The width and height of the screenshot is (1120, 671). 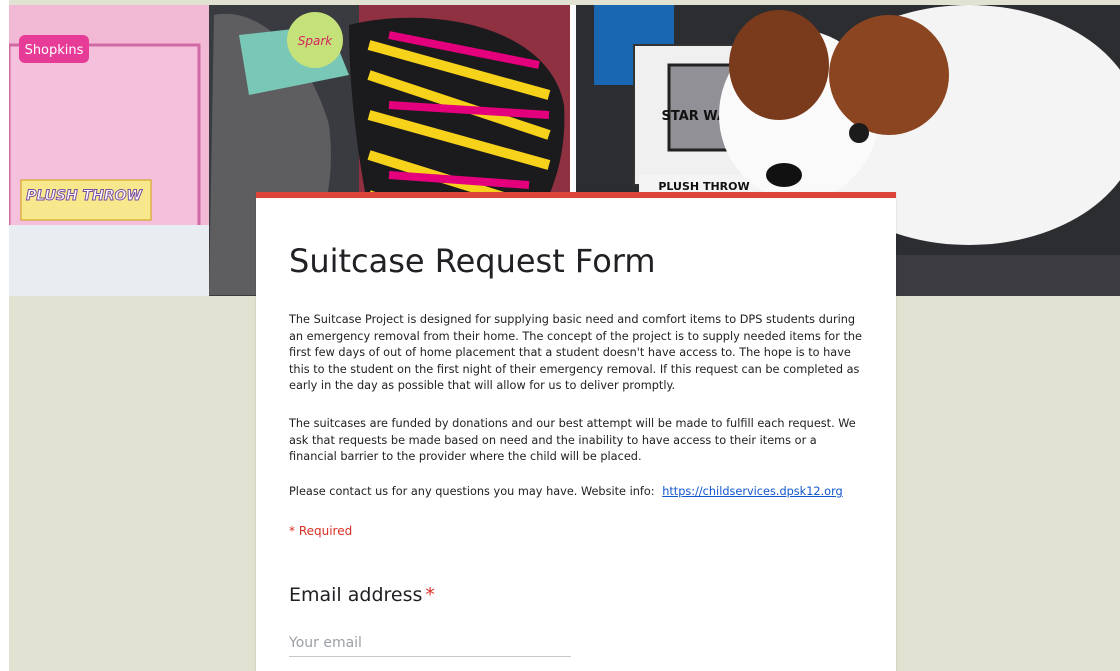 What do you see at coordinates (316, 41) in the screenshot?
I see `spark-tag-text: Spark` at bounding box center [316, 41].